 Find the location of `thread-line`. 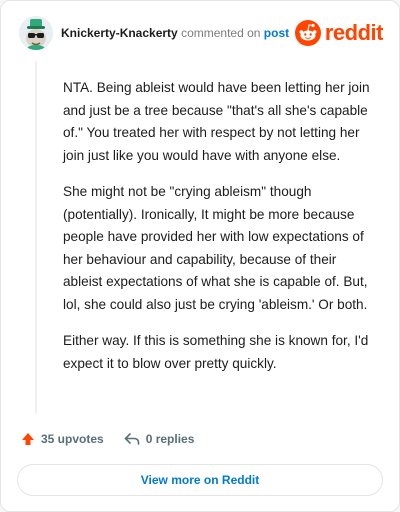

thread-line is located at coordinates (36, 237).